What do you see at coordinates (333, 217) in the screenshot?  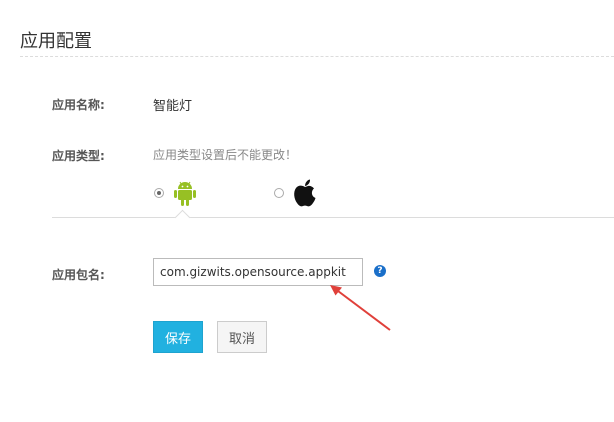 I see `section-divider` at bounding box center [333, 217].